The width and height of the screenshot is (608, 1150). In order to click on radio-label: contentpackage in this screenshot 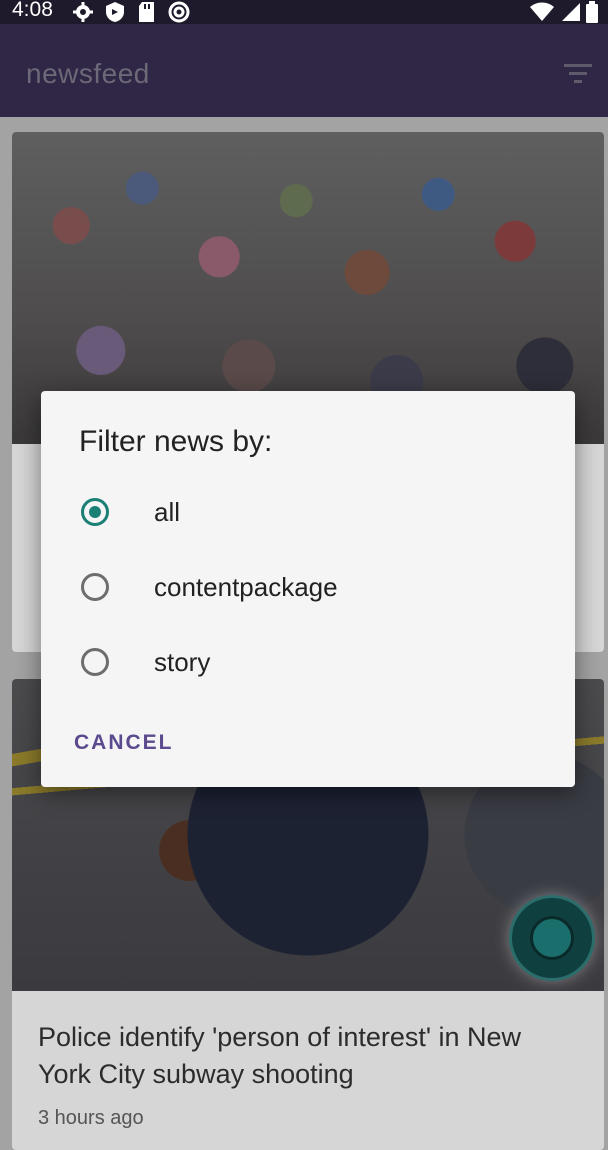, I will do `click(246, 586)`.